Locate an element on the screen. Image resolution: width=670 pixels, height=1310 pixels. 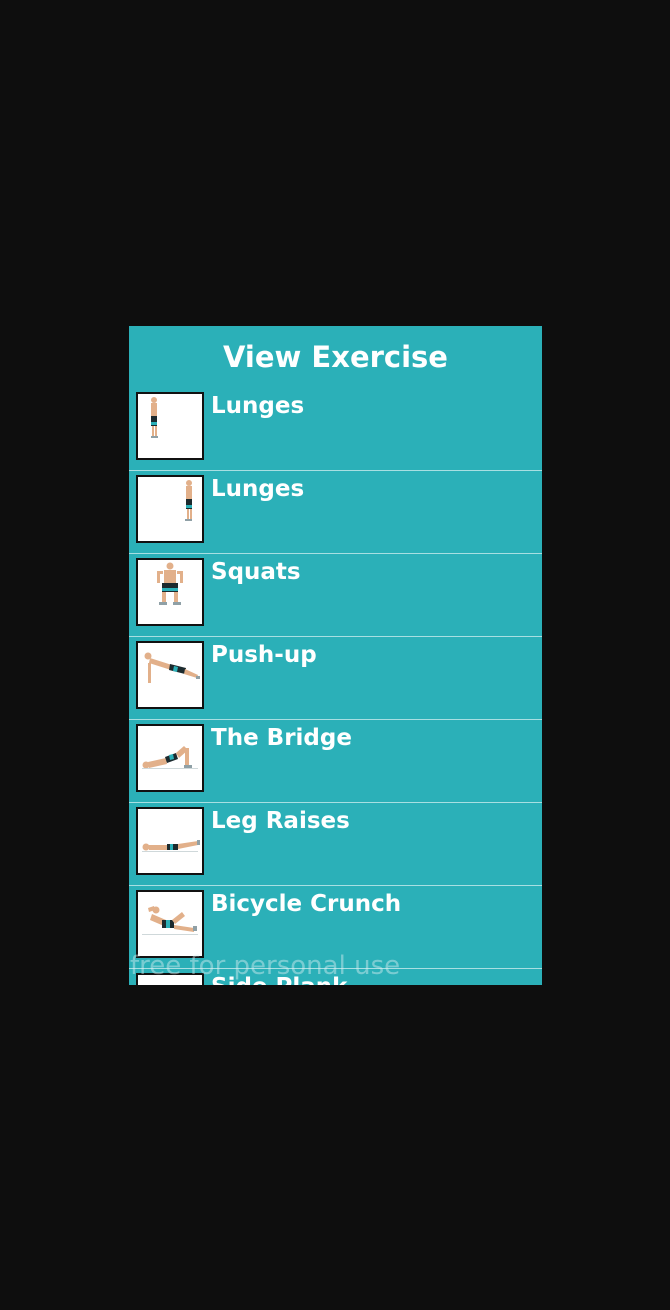
list-item-label: Leg Raises is located at coordinates (280, 821).